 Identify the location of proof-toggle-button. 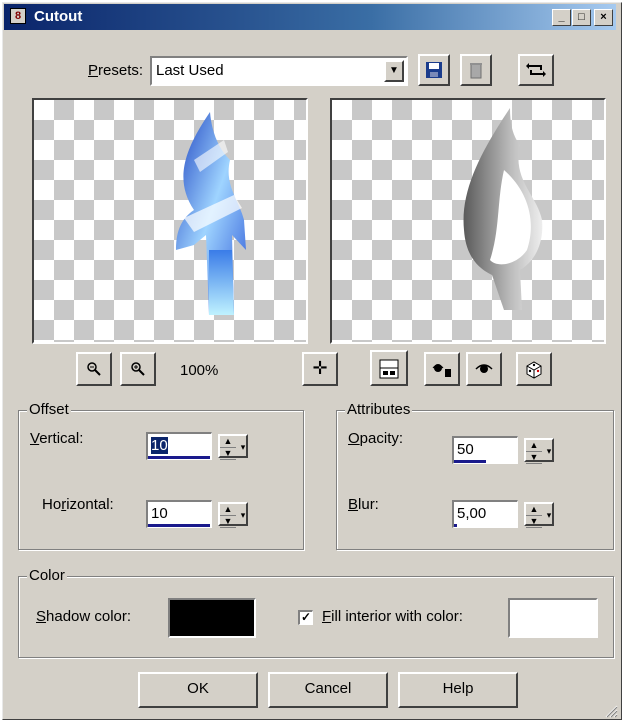
(389, 368).